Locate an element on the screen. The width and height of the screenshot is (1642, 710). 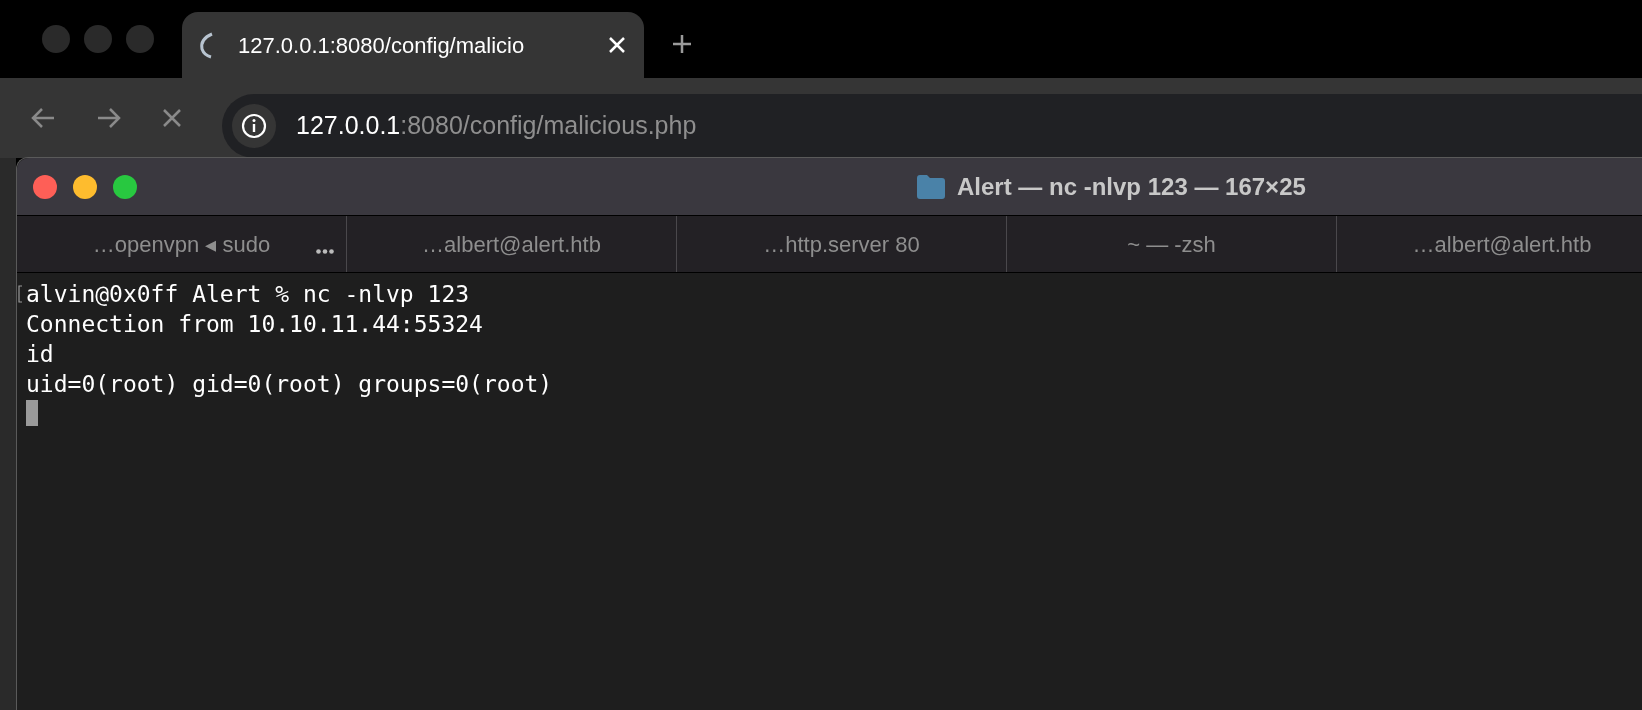
terminal-line: alvin@0x0ff Alert % nc -nlvp 123 is located at coordinates (248, 294).